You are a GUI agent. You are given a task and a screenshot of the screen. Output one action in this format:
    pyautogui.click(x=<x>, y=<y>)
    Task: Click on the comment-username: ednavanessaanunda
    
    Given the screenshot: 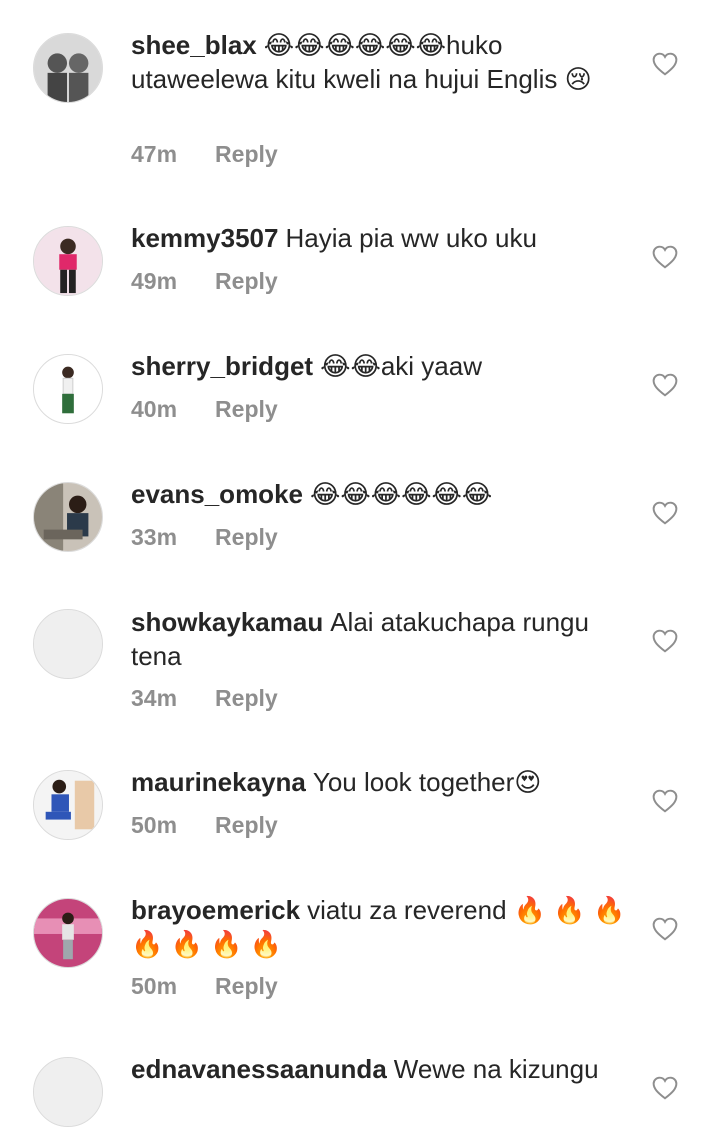 What is the action you would take?
    pyautogui.click(x=259, y=1069)
    